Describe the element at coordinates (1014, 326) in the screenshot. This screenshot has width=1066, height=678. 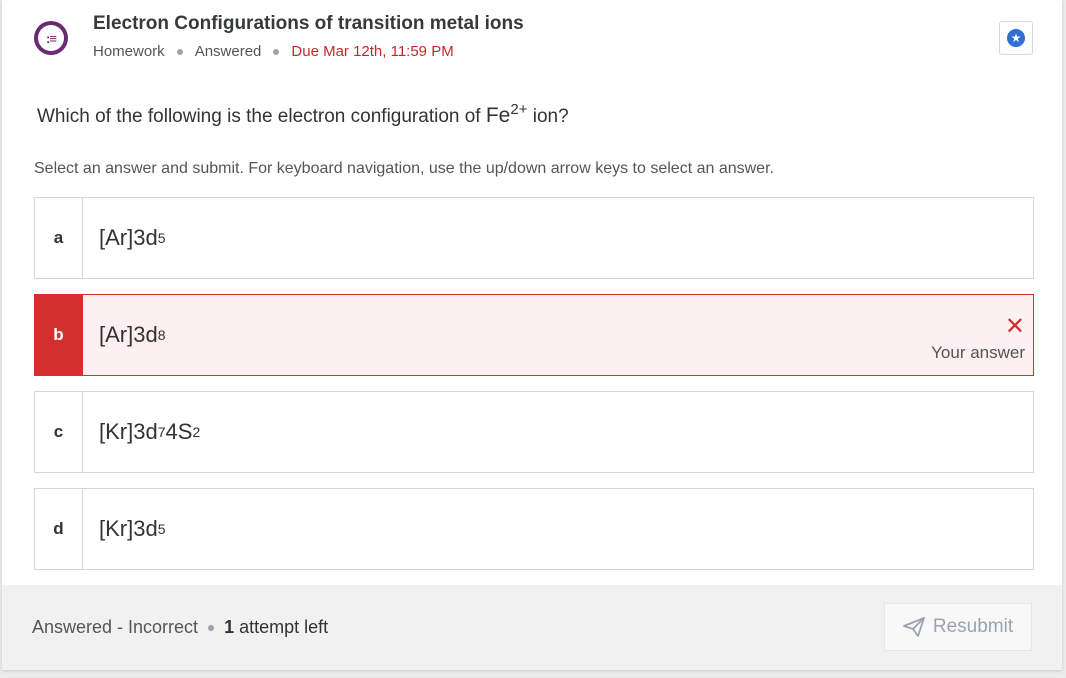
I see `x-icon: ✕` at that location.